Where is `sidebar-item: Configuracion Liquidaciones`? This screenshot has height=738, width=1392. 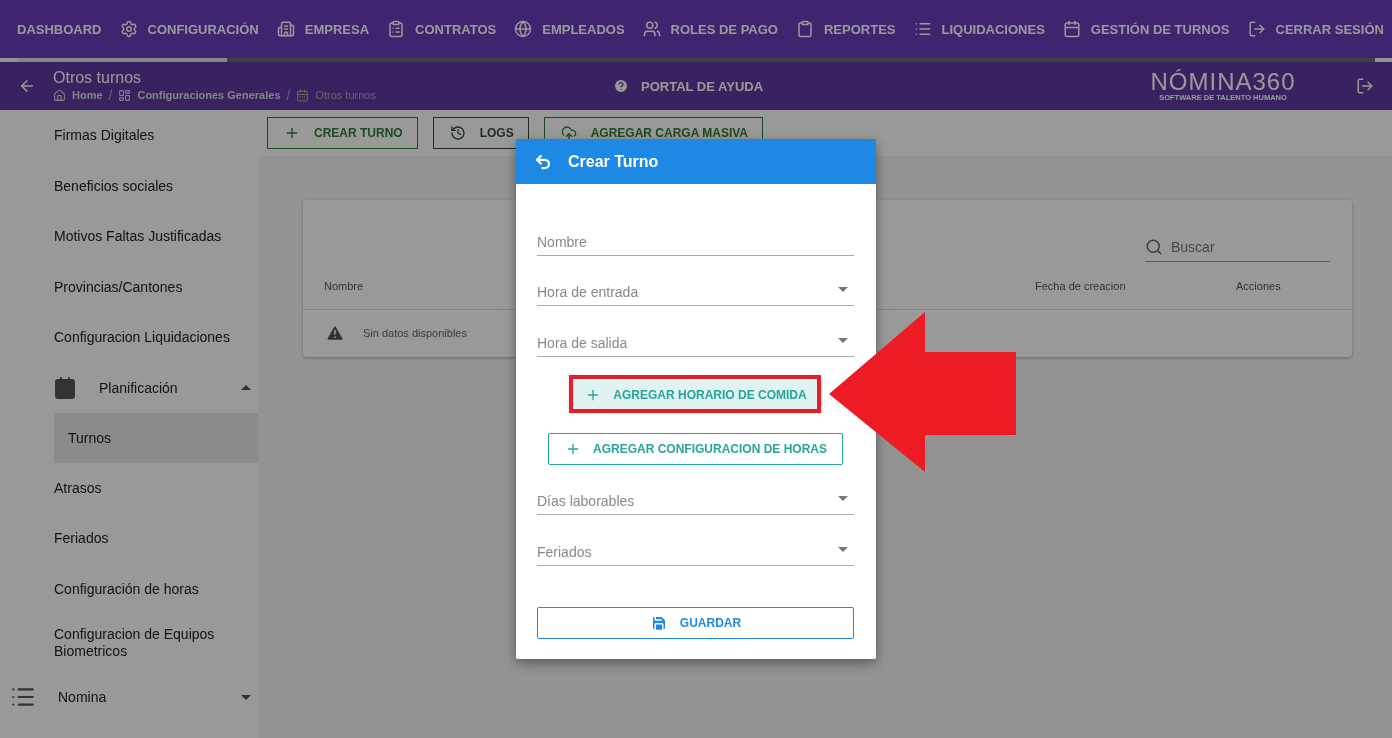 sidebar-item: Configuracion Liquidaciones is located at coordinates (129, 337).